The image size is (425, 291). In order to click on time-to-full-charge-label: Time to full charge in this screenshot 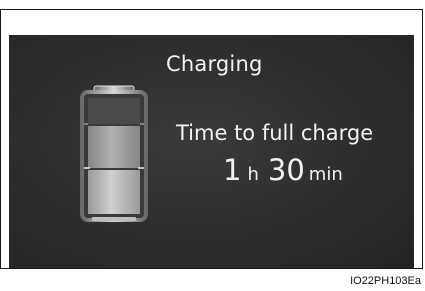, I will do `click(275, 133)`.